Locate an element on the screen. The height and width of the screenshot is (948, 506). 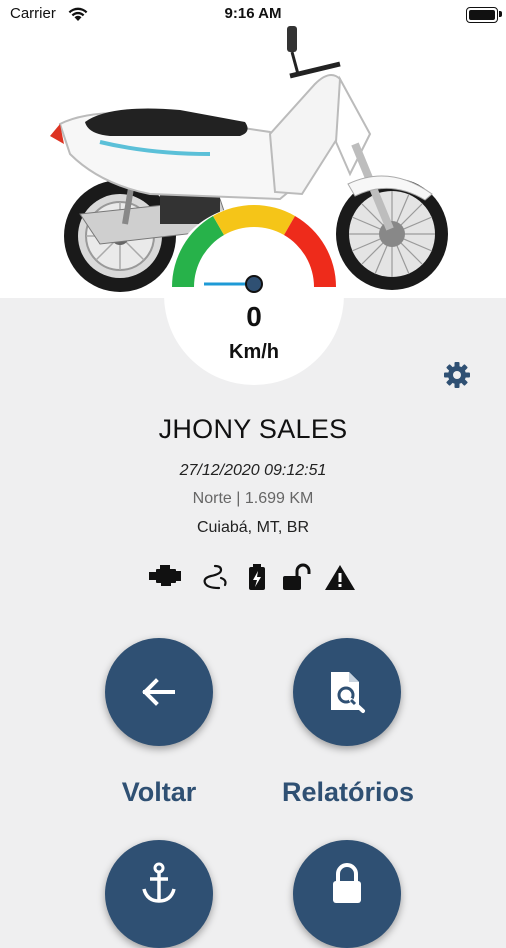
arrow-left-icon is located at coordinates (158, 692).